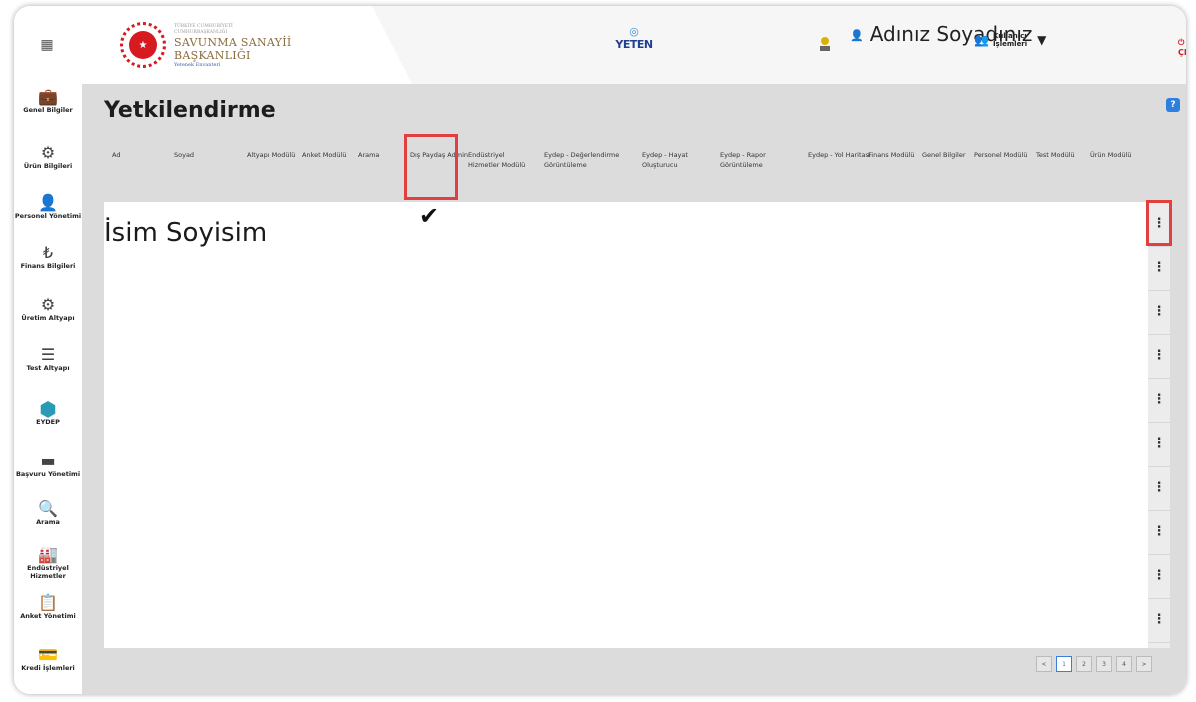 This screenshot has width=1196, height=702. What do you see at coordinates (48, 668) in the screenshot?
I see `sidebar-item-label: Kredi İşlemleri` at bounding box center [48, 668].